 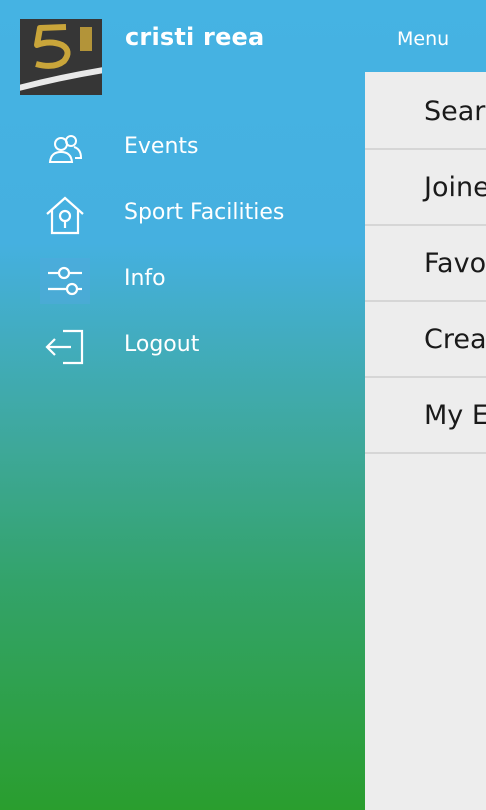 I want to click on menu-title: Menu, so click(x=423, y=39).